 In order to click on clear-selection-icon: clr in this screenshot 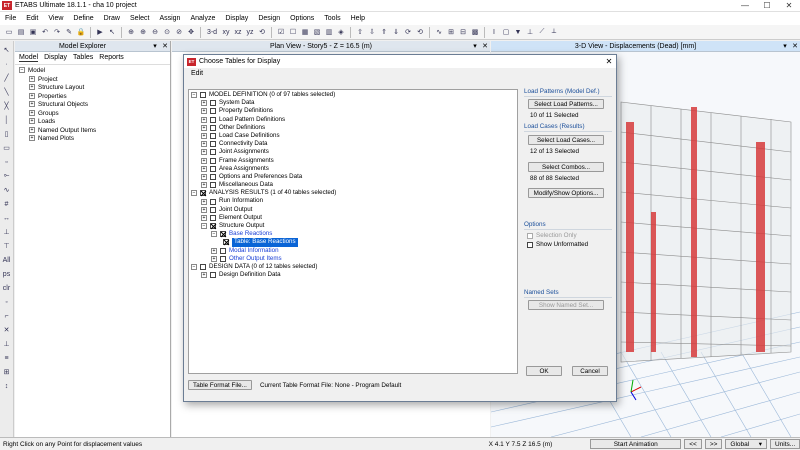, I will do `click(7, 288)`.